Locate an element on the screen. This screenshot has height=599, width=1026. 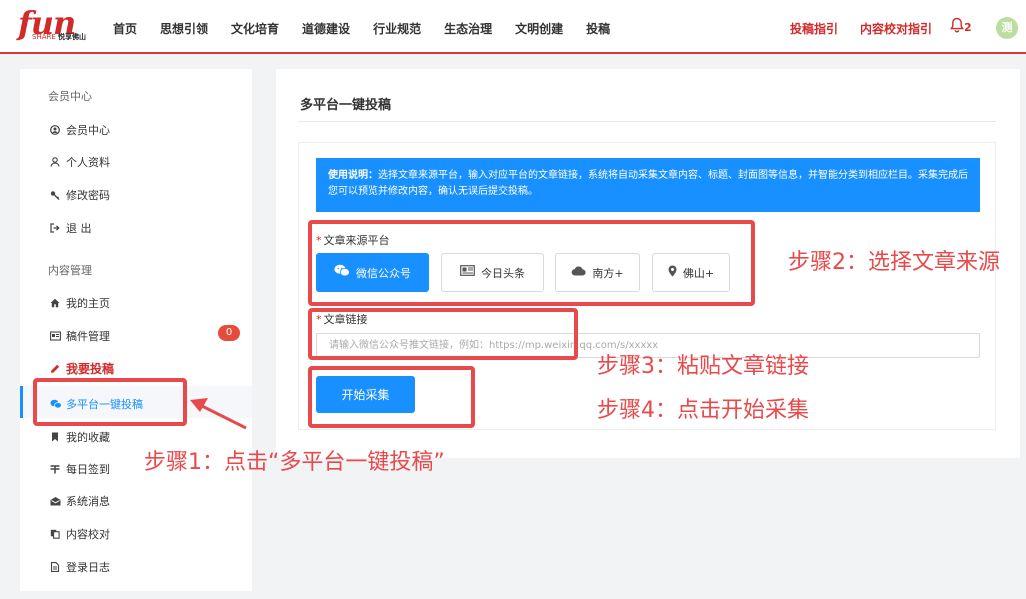
step1-highlight-box is located at coordinates (110, 402).